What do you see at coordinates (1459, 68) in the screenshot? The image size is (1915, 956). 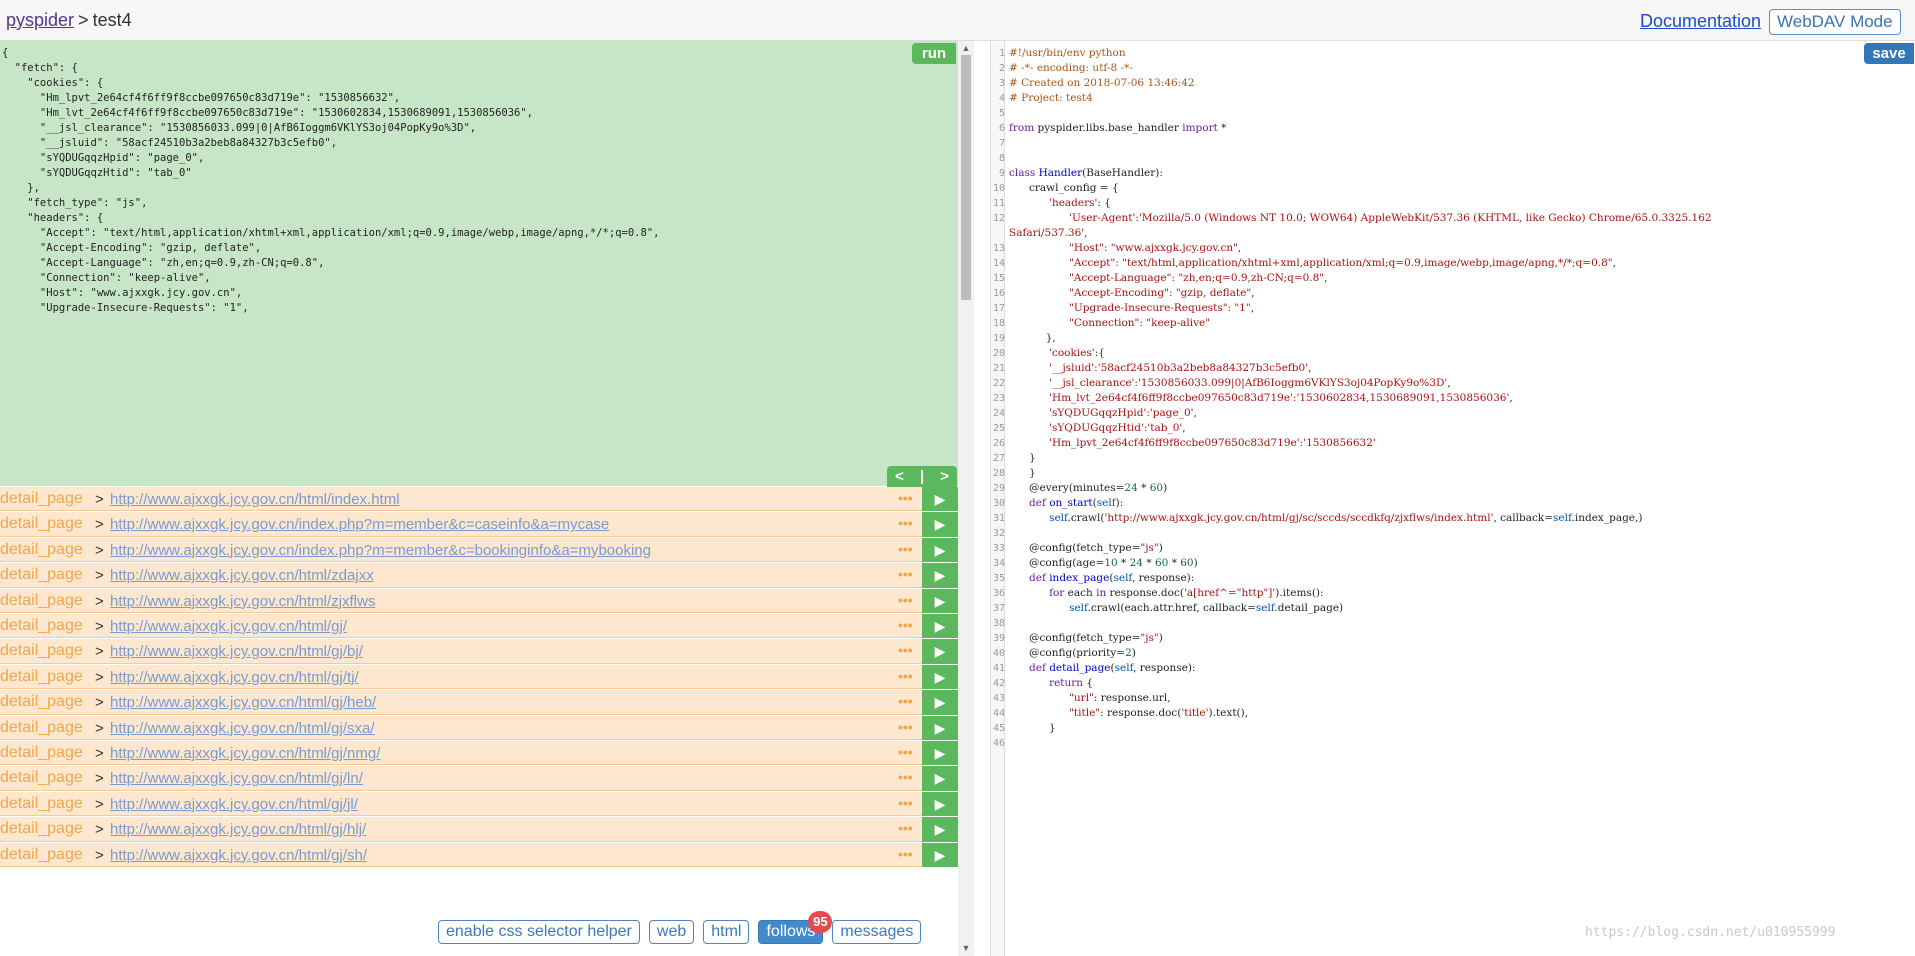 I see `code-line: # -*- encoding: utf-8 -*-` at bounding box center [1459, 68].